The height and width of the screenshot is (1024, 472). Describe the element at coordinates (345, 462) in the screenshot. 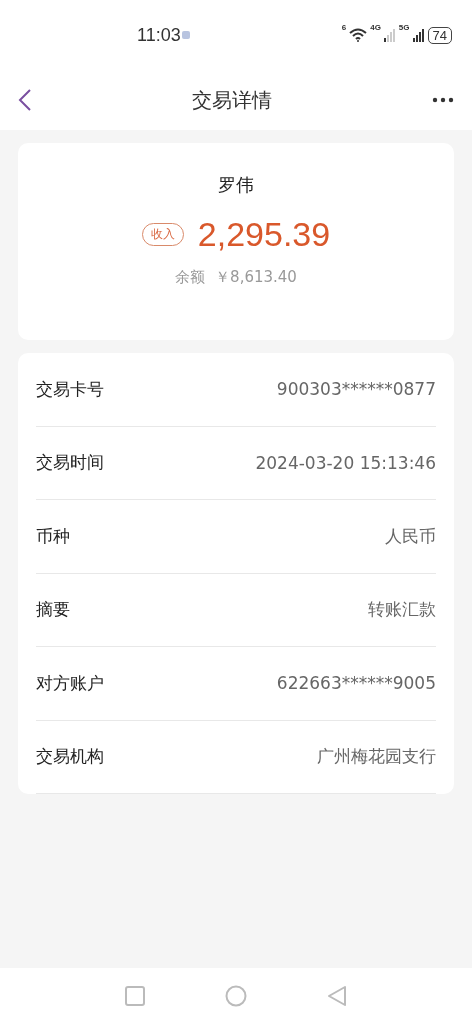

I see `detail-value: 2024-03-20 15:13:46` at that location.